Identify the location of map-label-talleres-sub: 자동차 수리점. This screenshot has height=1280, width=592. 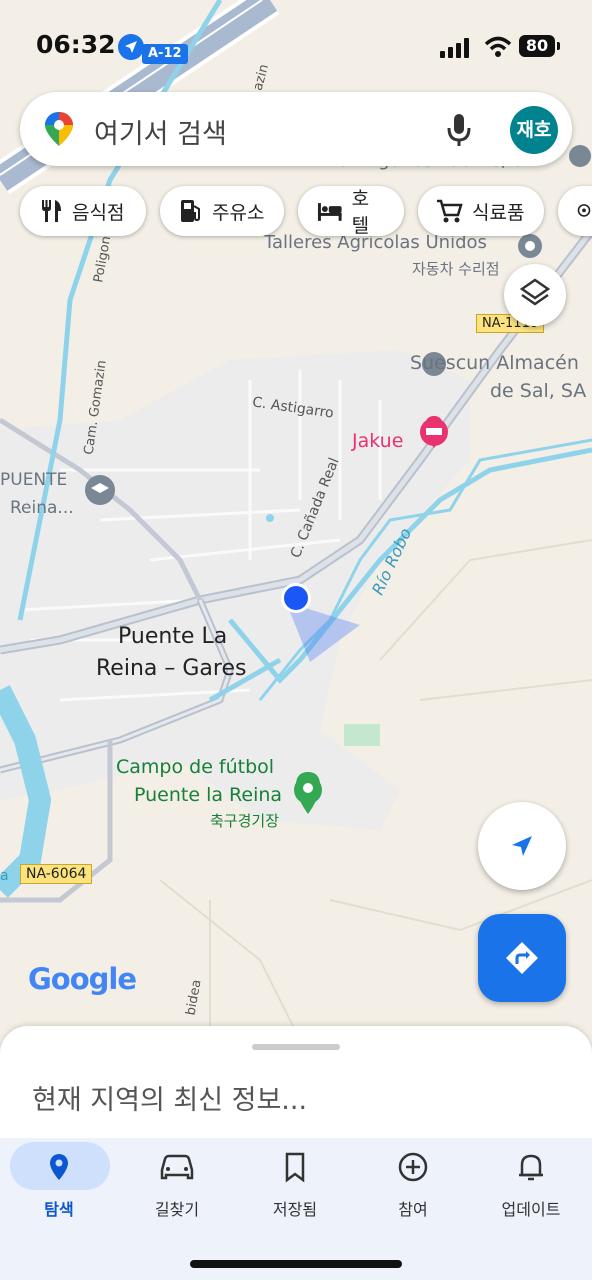
(456, 269).